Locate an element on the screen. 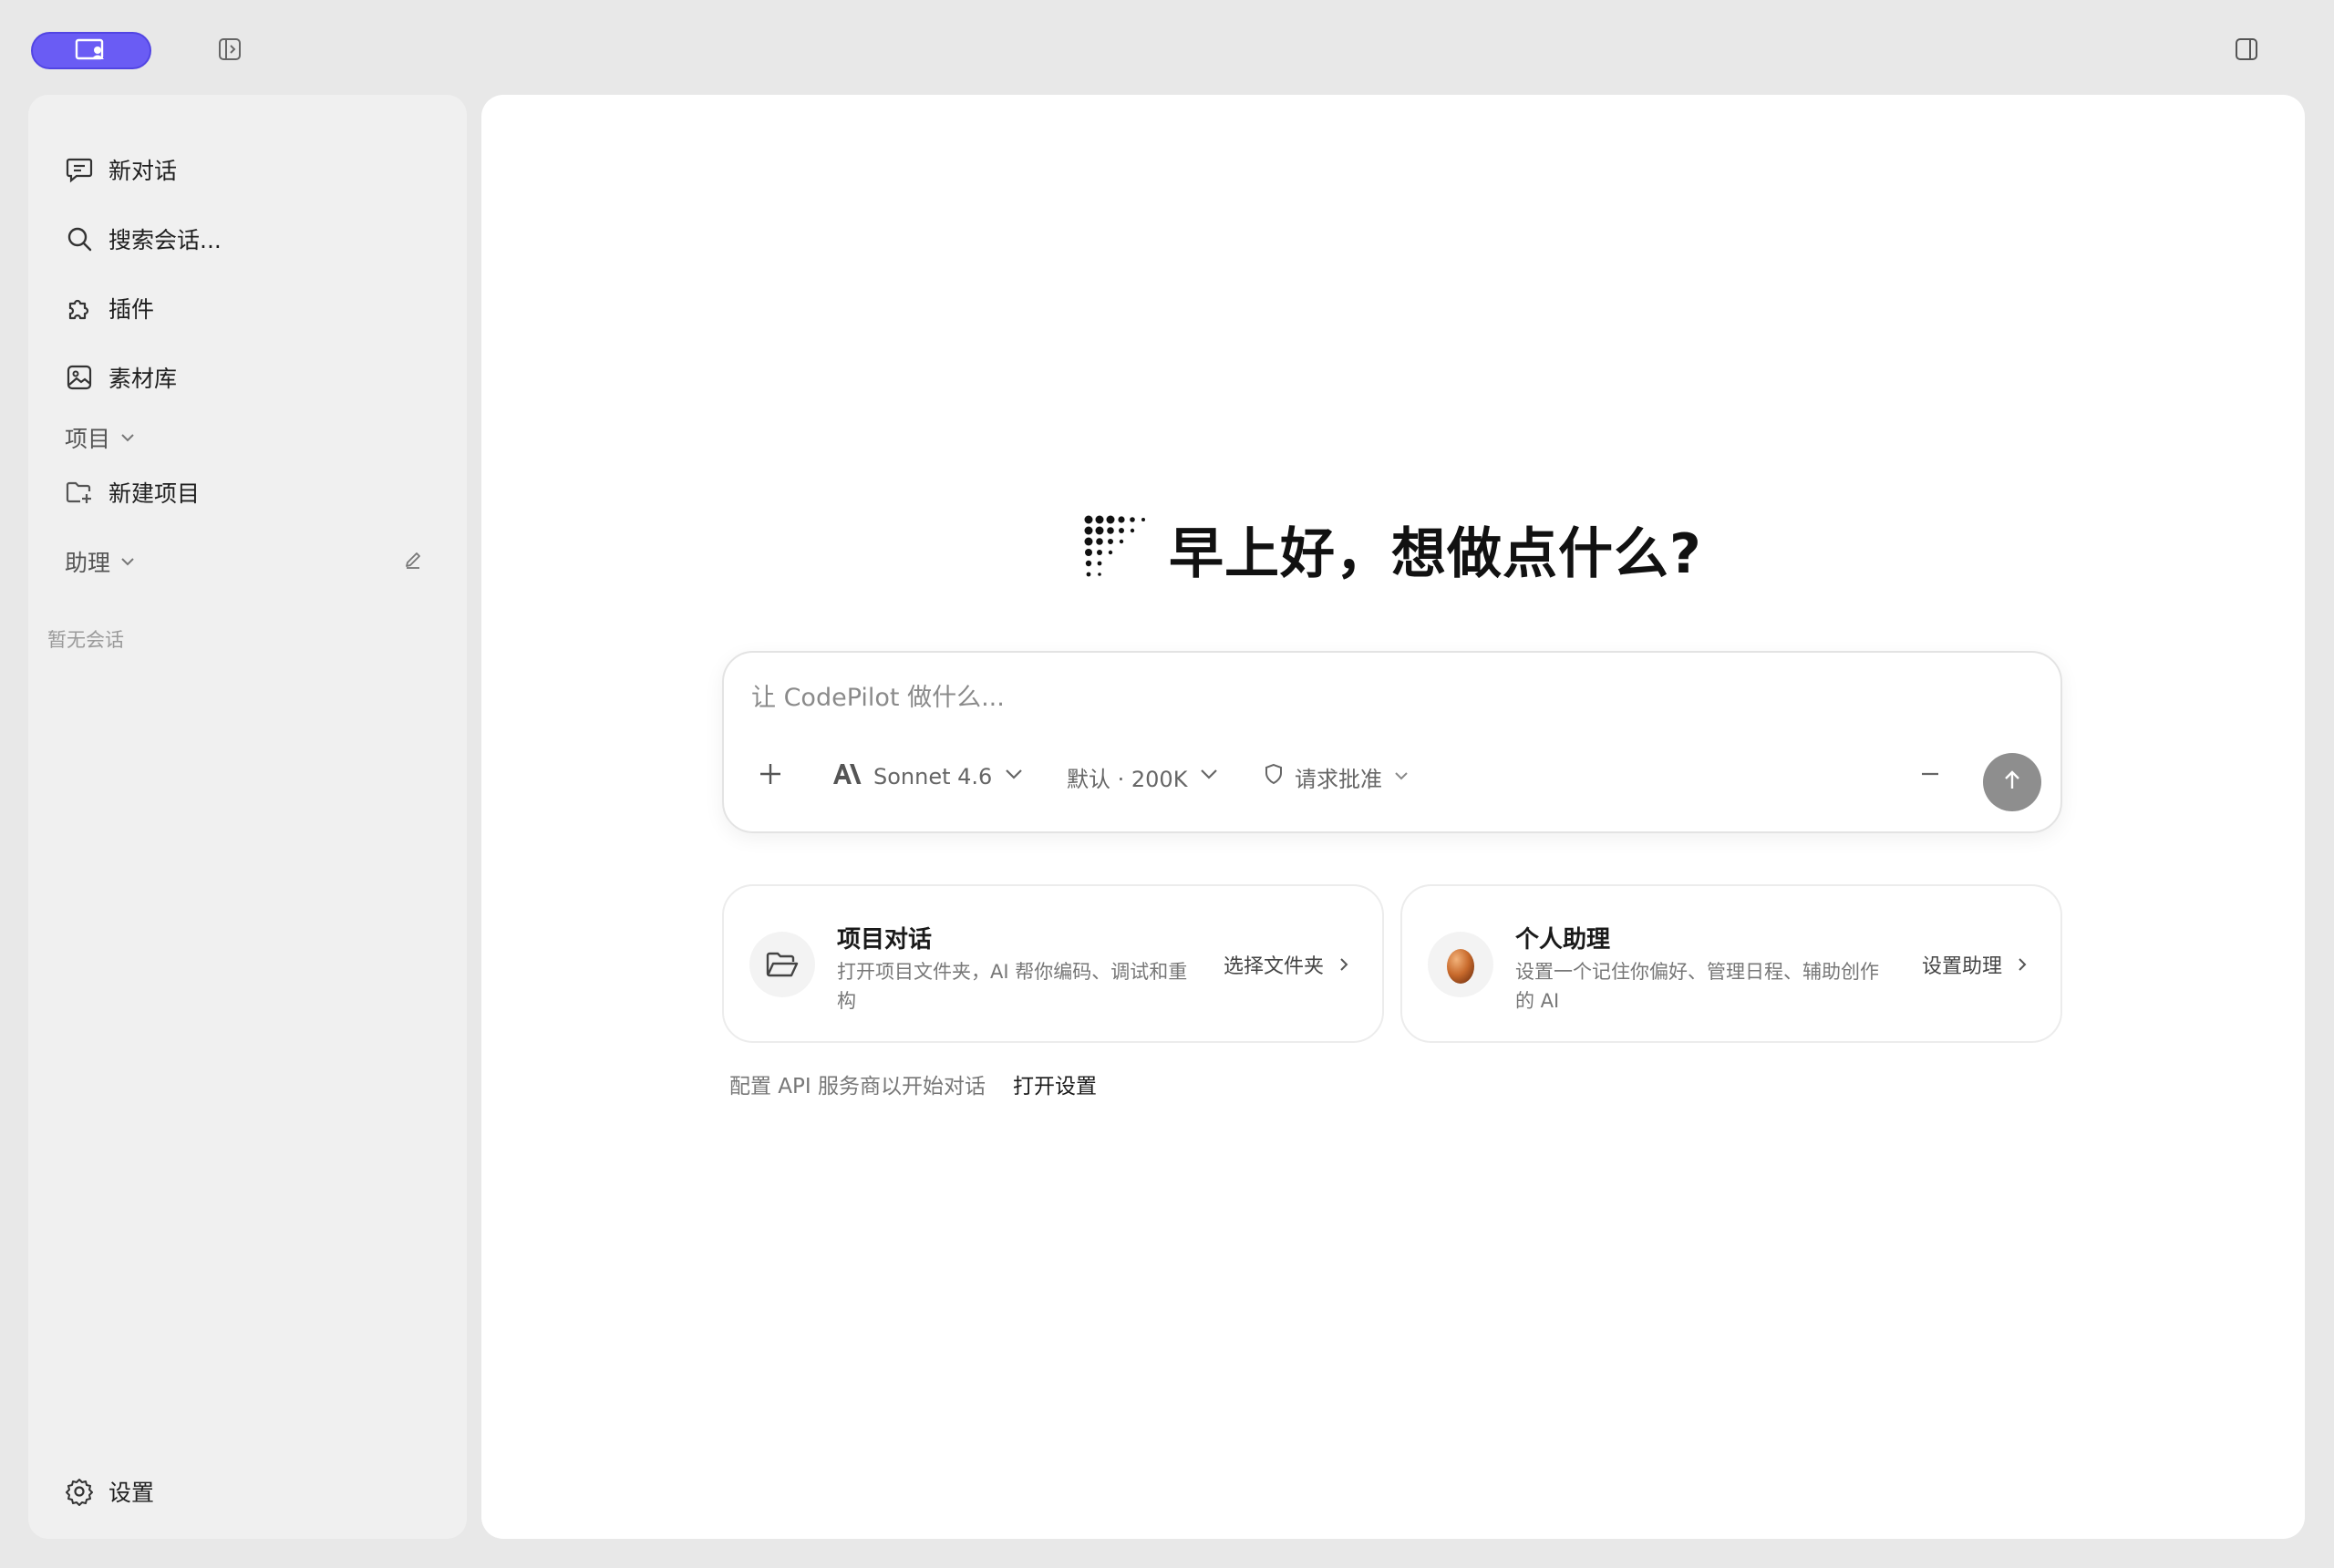 The image size is (2334, 1568). plus-icon is located at coordinates (770, 776).